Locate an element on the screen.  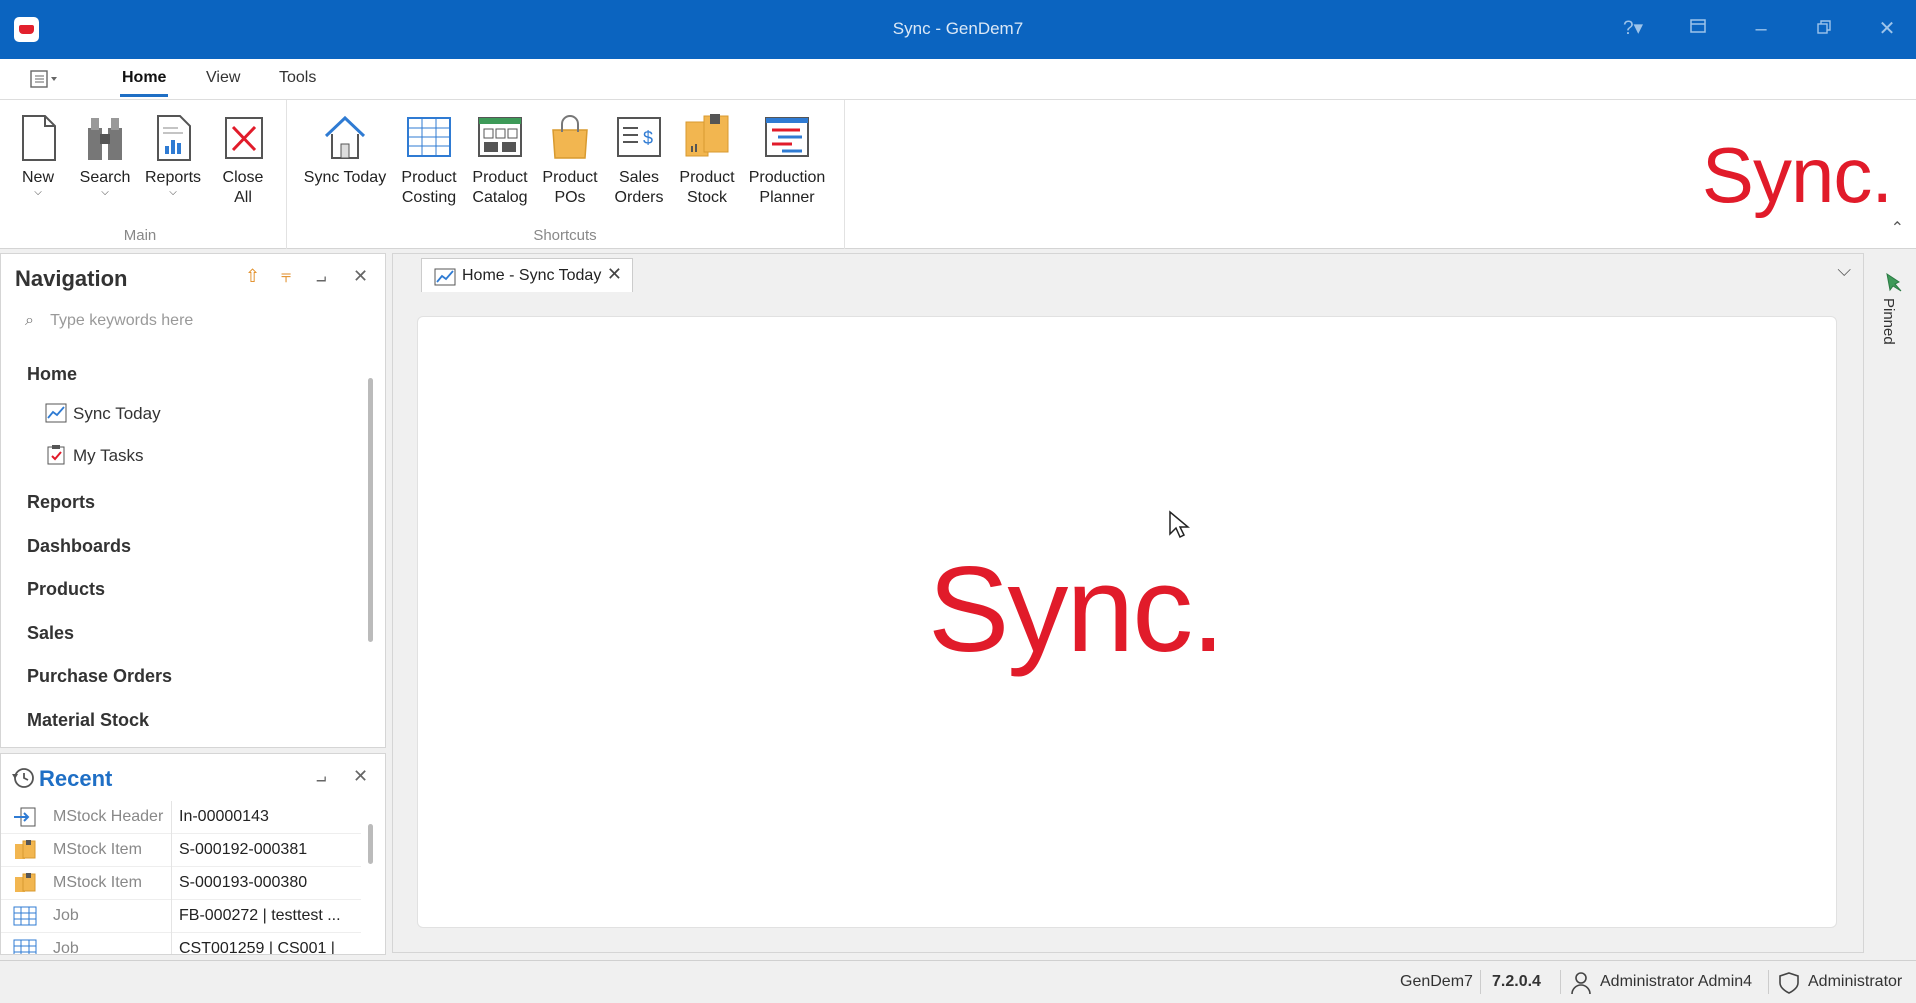
sales-orders-button: $ Sales Orders is located at coordinates (639, 160).